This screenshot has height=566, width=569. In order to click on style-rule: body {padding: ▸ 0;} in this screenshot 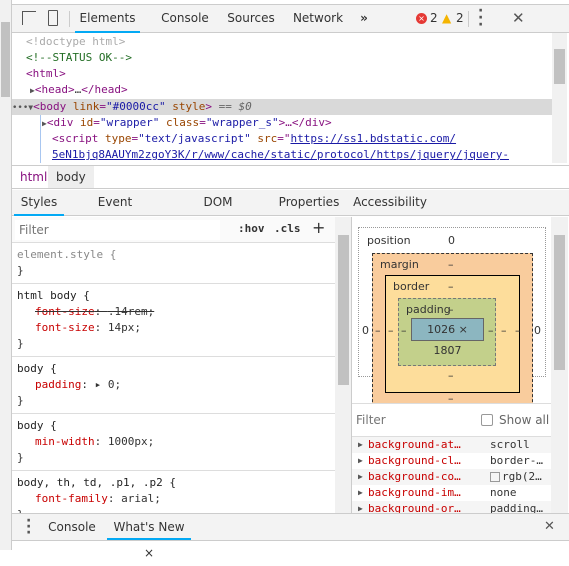, I will do `click(173, 385)`.